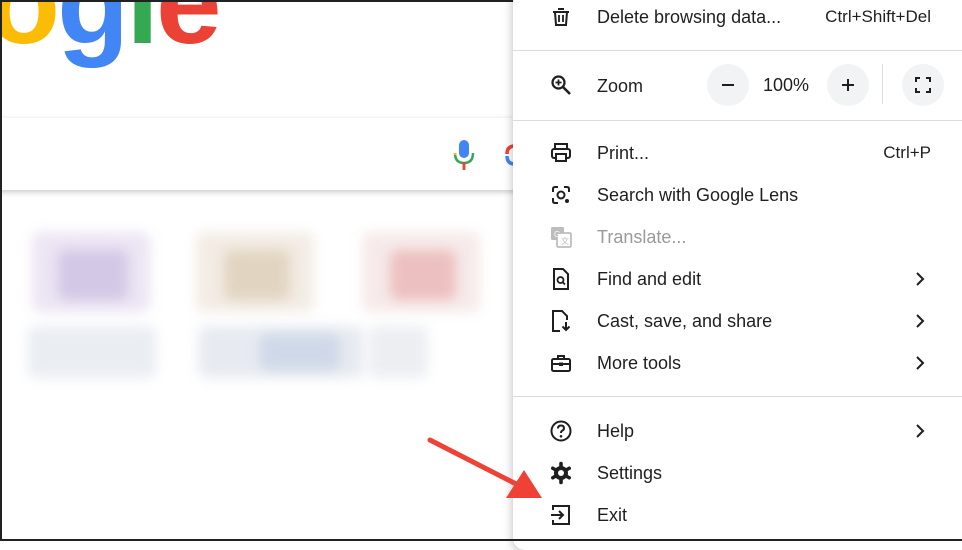 Image resolution: width=962 pixels, height=550 pixels. I want to click on find-and-edit-item: Find and edit, so click(737, 279).